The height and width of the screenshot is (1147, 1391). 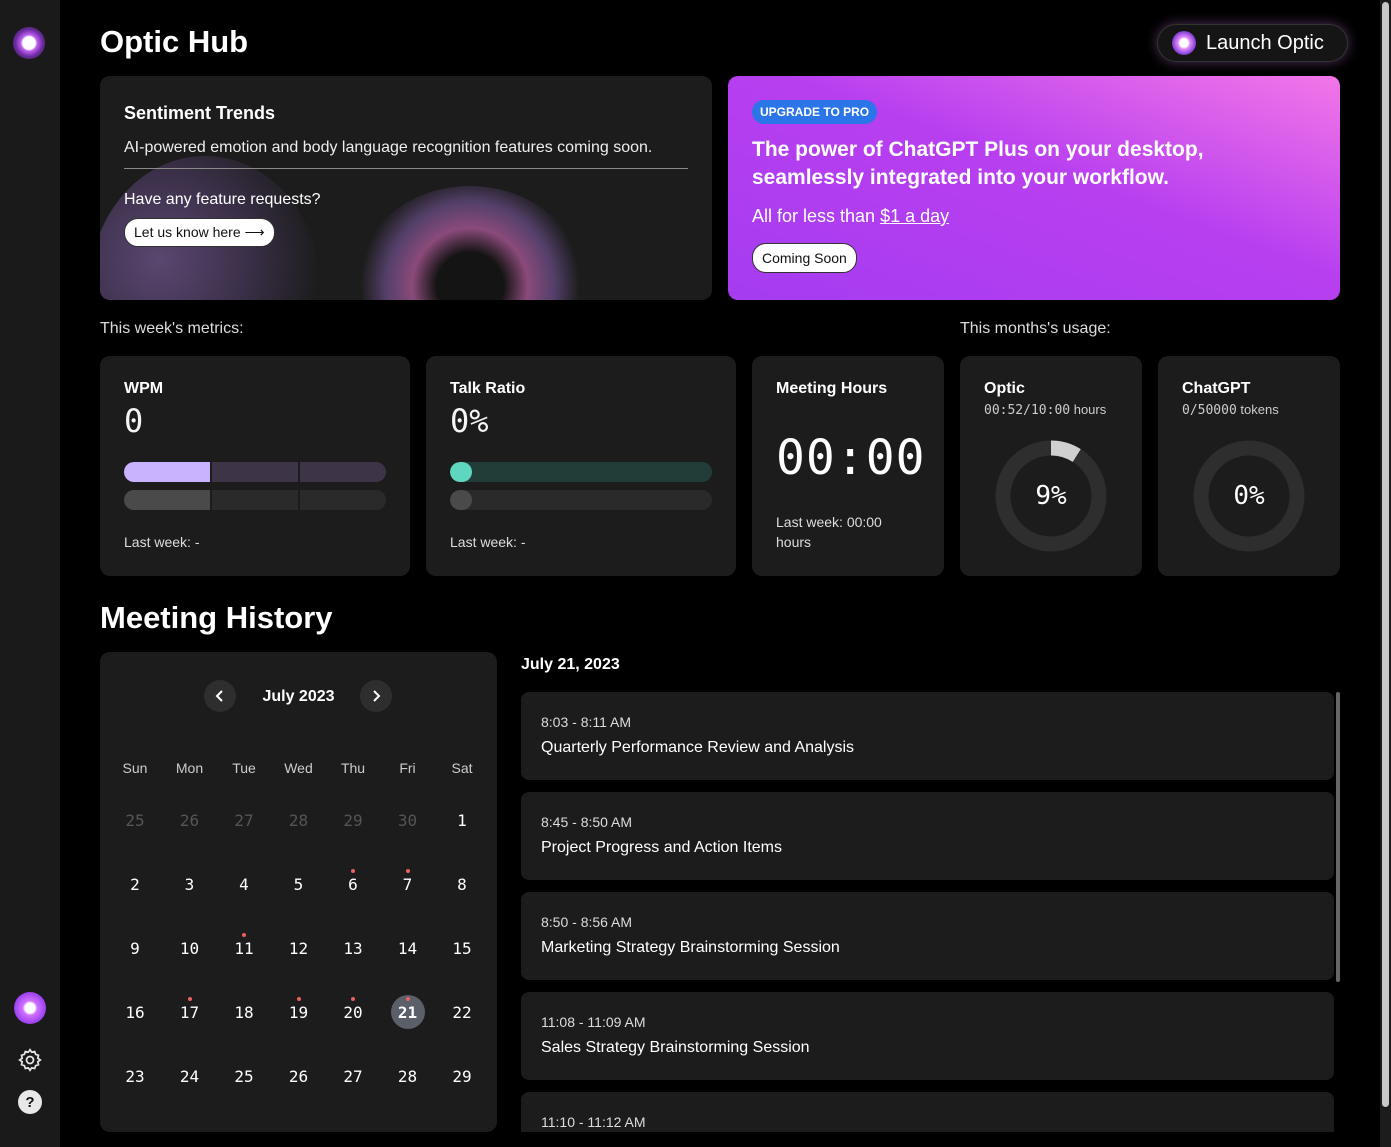 I want to click on calendar-next-button, so click(x=376, y=696).